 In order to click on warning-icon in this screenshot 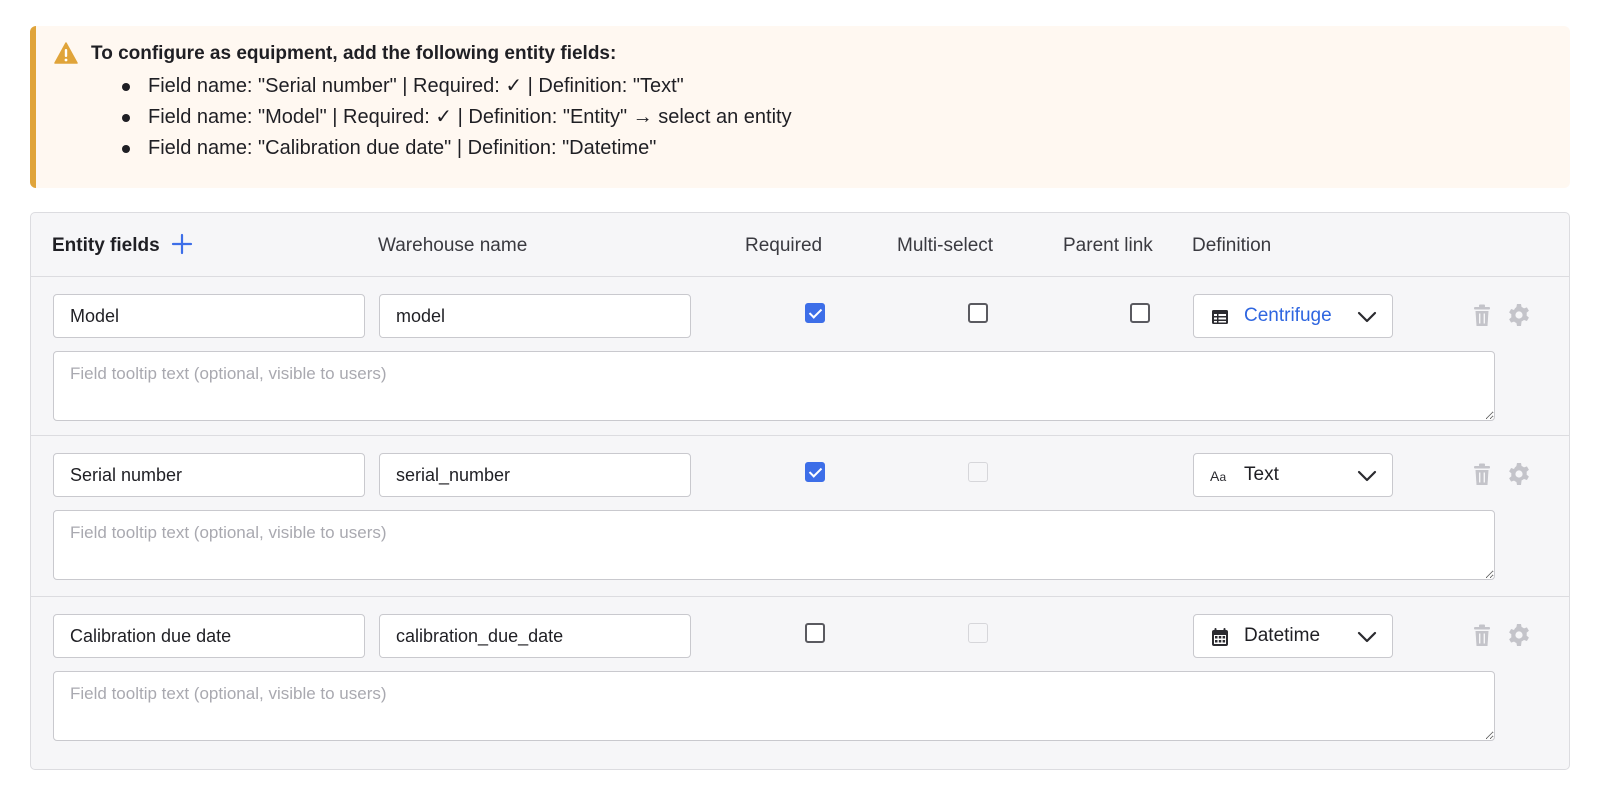, I will do `click(66, 53)`.